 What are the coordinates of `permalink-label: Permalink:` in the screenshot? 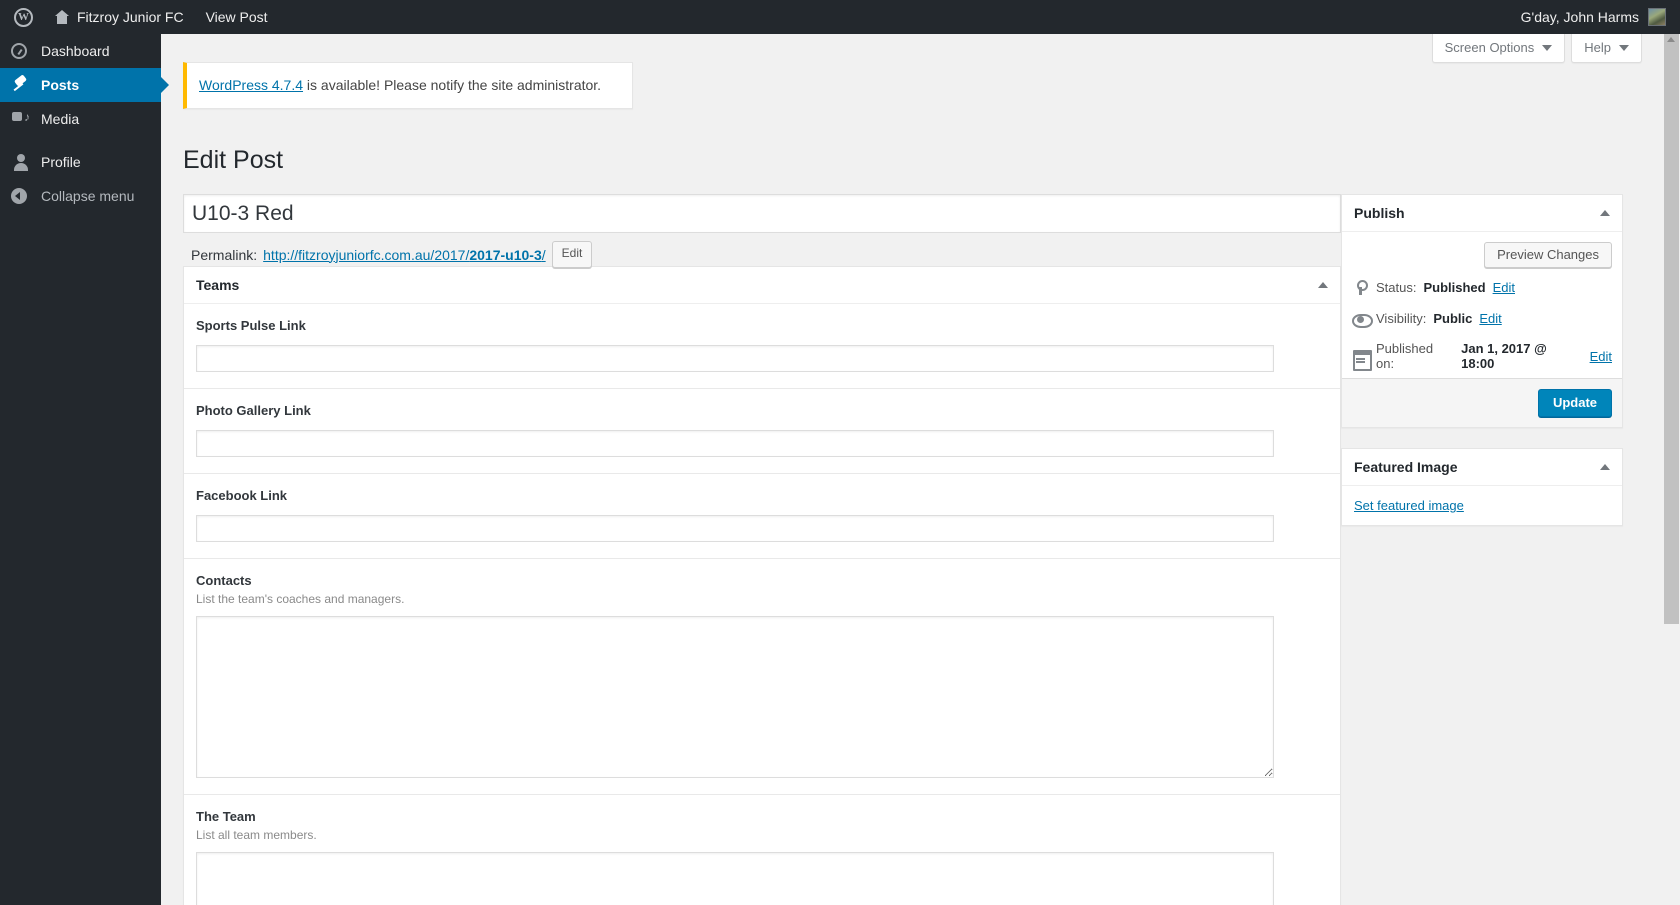 It's located at (224, 254).